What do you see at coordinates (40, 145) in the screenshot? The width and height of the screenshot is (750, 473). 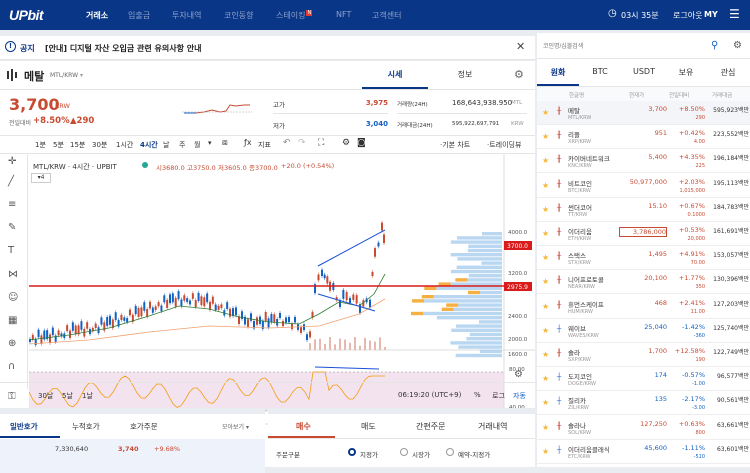 I see `interval-1m: 1분` at bounding box center [40, 145].